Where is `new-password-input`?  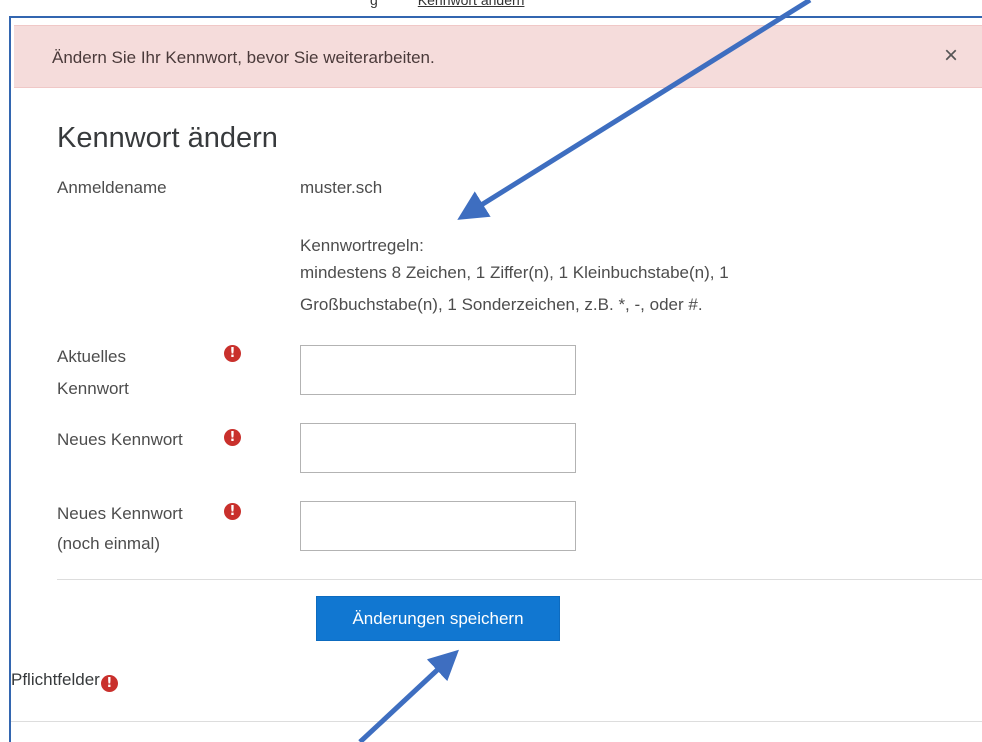 new-password-input is located at coordinates (438, 448).